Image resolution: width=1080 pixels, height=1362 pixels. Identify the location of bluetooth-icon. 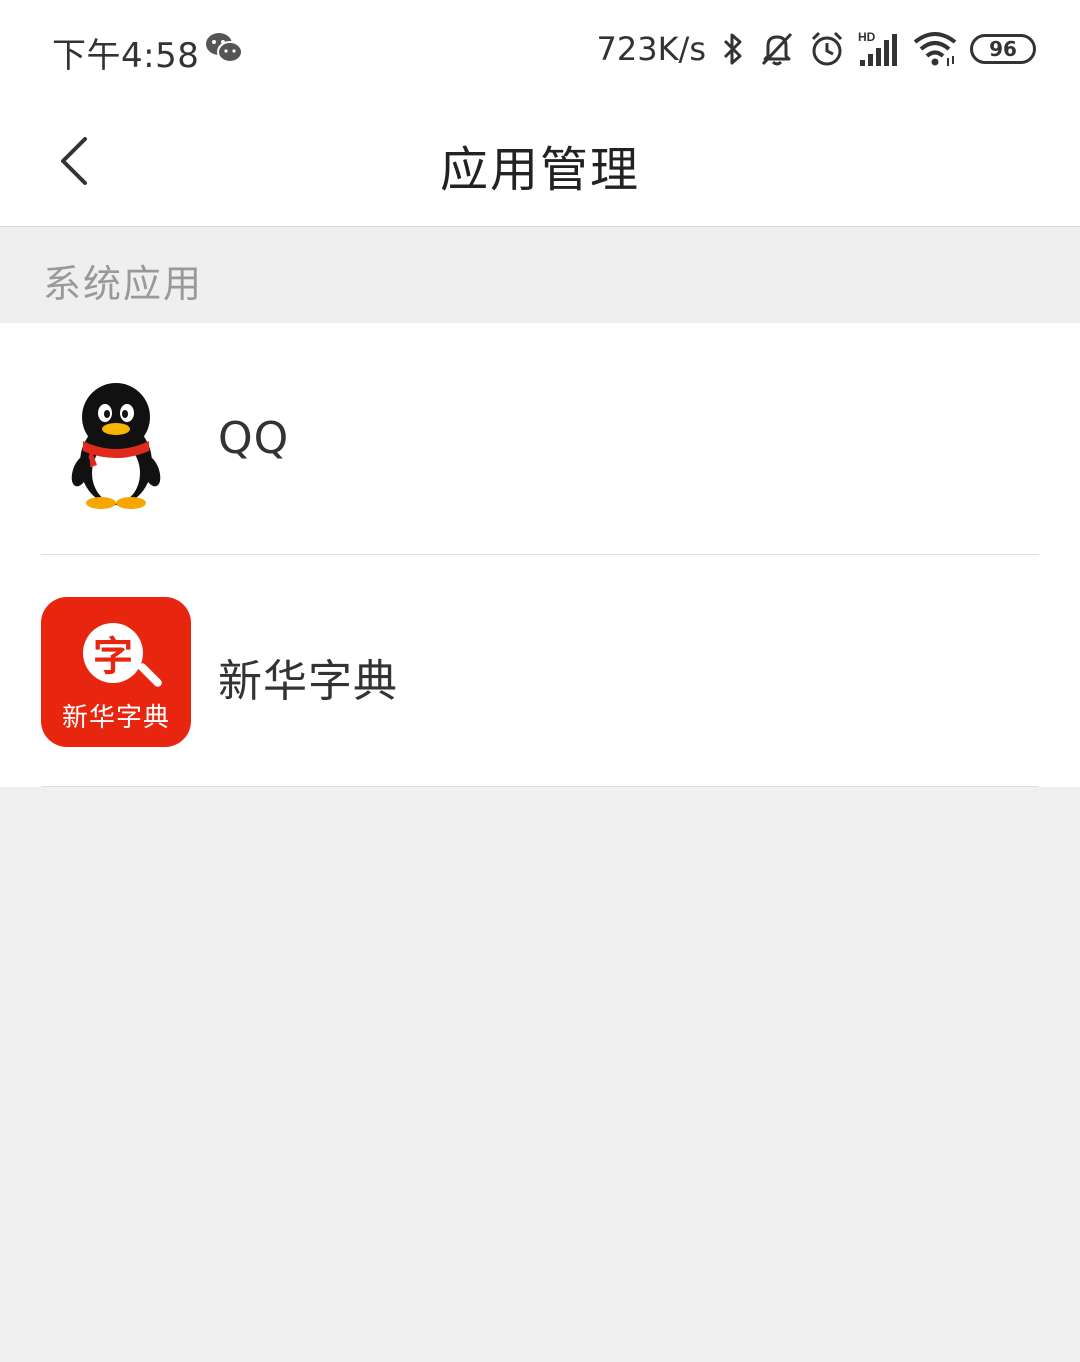
(732, 49).